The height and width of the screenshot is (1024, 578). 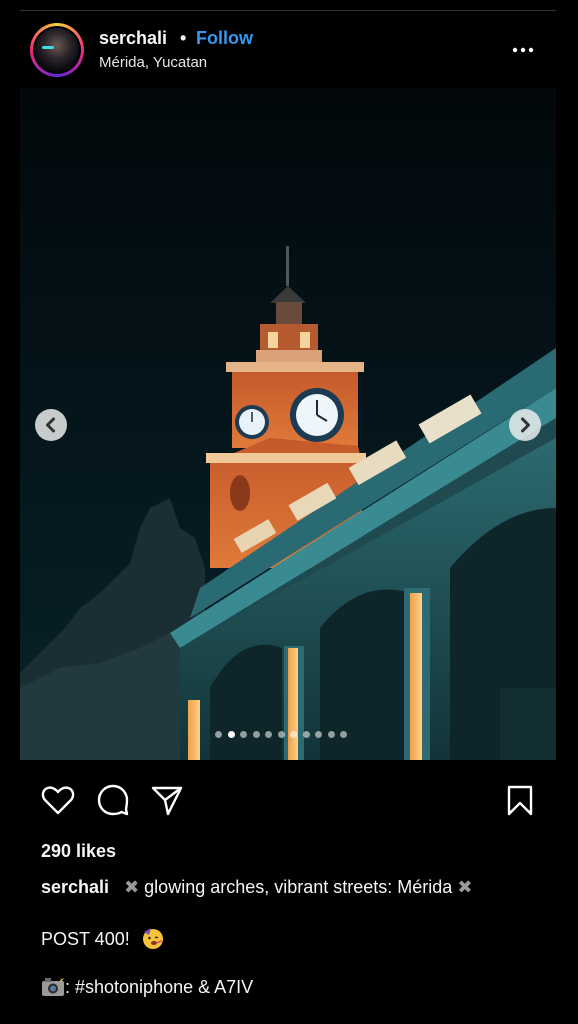 What do you see at coordinates (147, 986) in the screenshot?
I see `caption-camera-line: : #shotoniphone & A7IV` at bounding box center [147, 986].